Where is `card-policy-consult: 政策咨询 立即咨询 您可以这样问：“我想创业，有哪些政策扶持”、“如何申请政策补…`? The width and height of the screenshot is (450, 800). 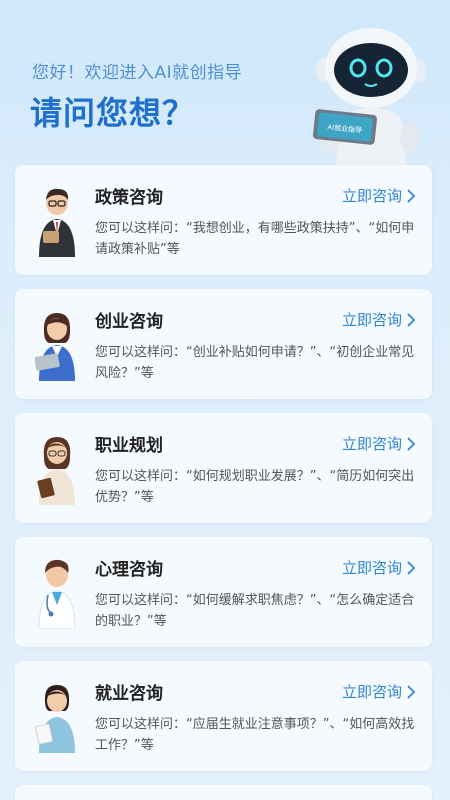 card-policy-consult: 政策咨询 立即咨询 您可以这样问：“我想创业，有哪些政策扶持”、“如何申请政策补… is located at coordinates (223, 220).